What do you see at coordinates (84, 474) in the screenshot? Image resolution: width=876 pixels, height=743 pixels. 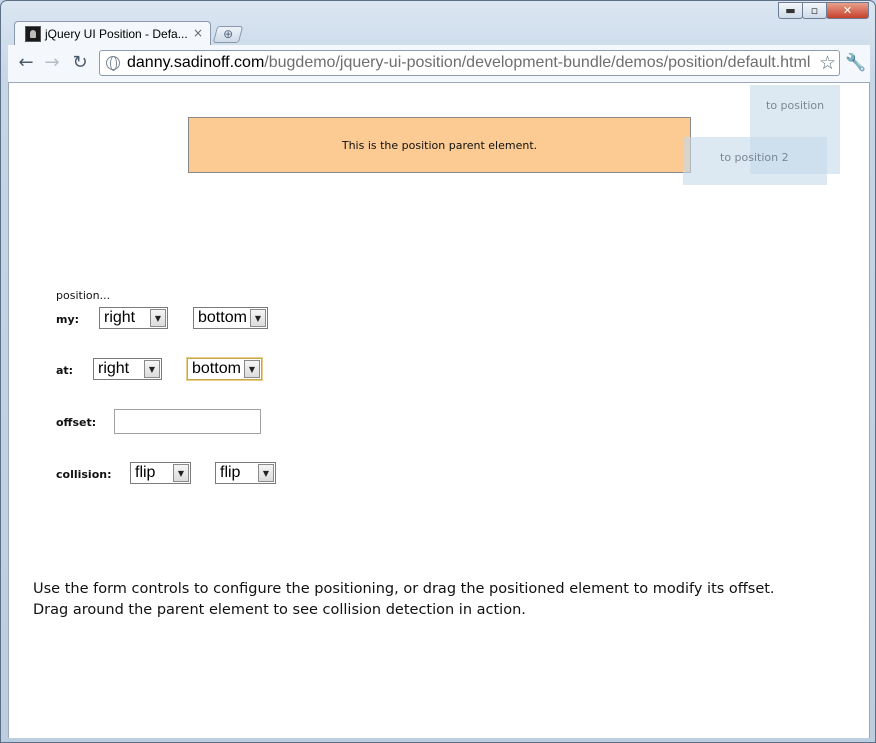 I see `collision-label: collision:` at bounding box center [84, 474].